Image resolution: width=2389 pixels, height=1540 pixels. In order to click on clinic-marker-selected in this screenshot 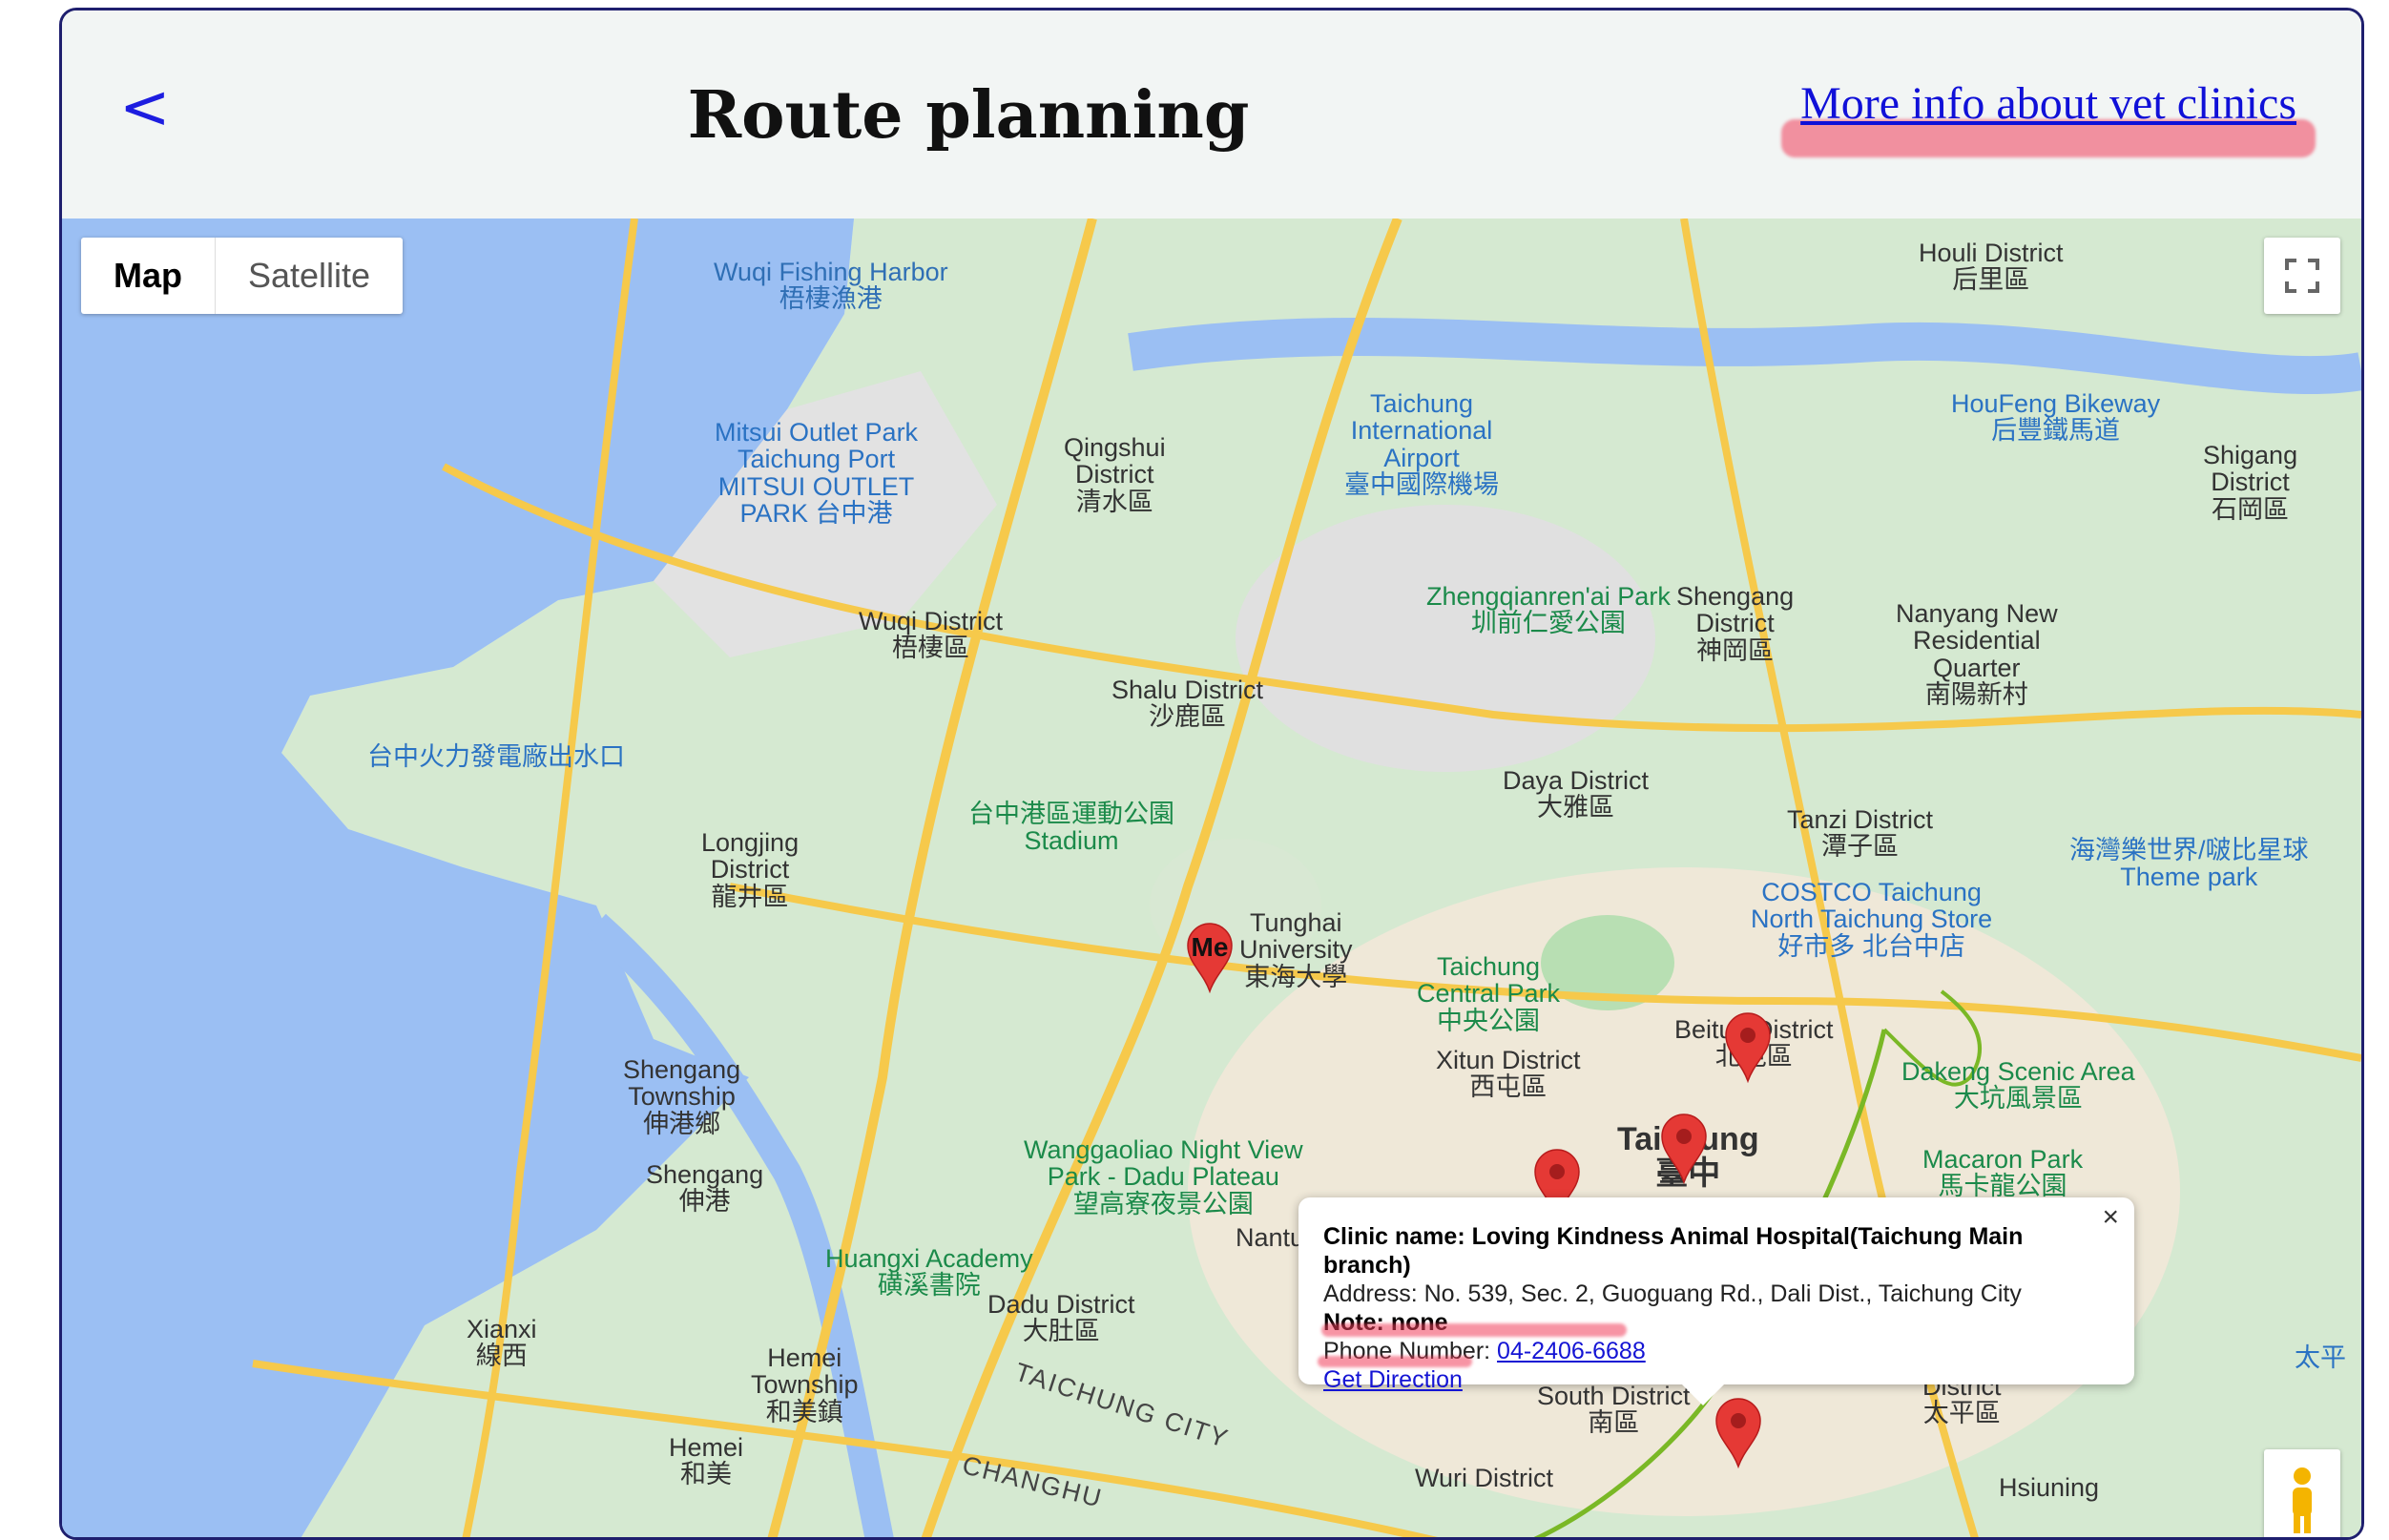, I will do `click(1738, 1434)`.